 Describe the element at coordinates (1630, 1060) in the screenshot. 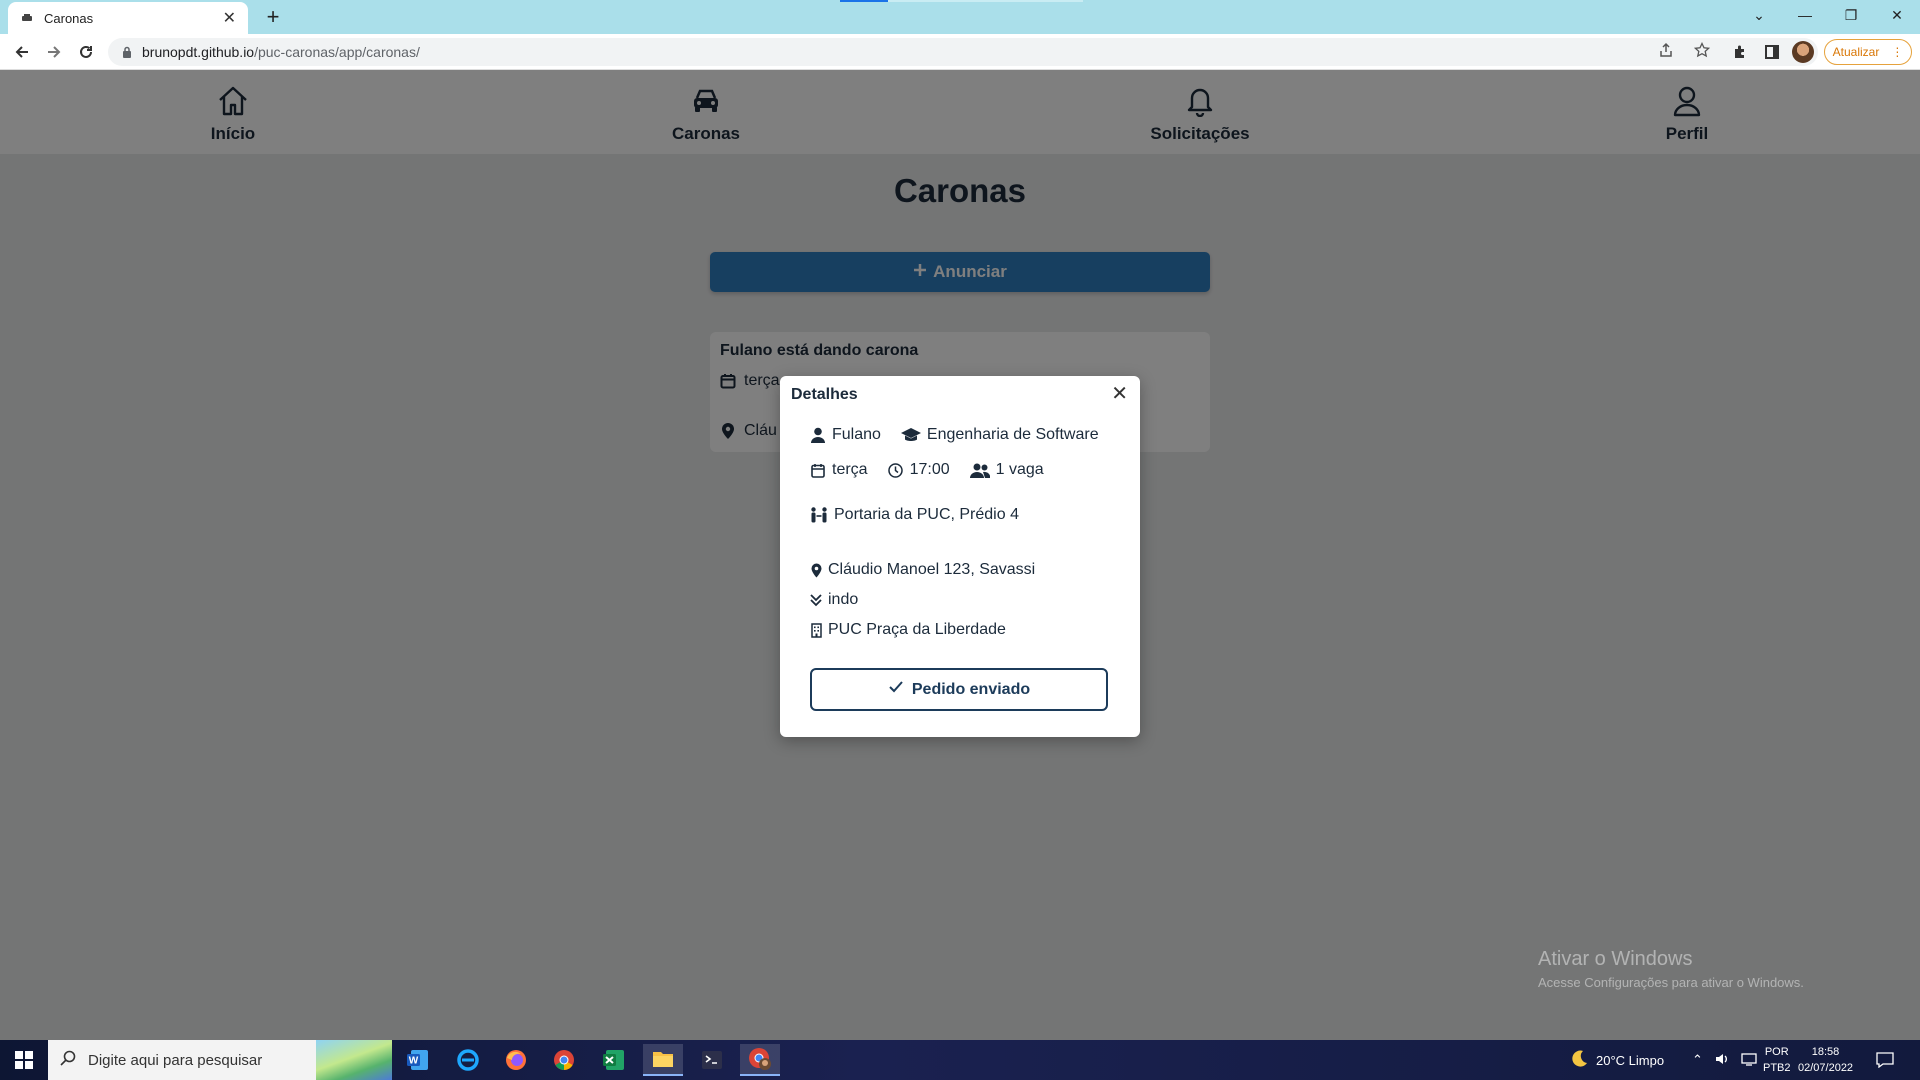

I see `weather-text: 20°C Limpo` at that location.